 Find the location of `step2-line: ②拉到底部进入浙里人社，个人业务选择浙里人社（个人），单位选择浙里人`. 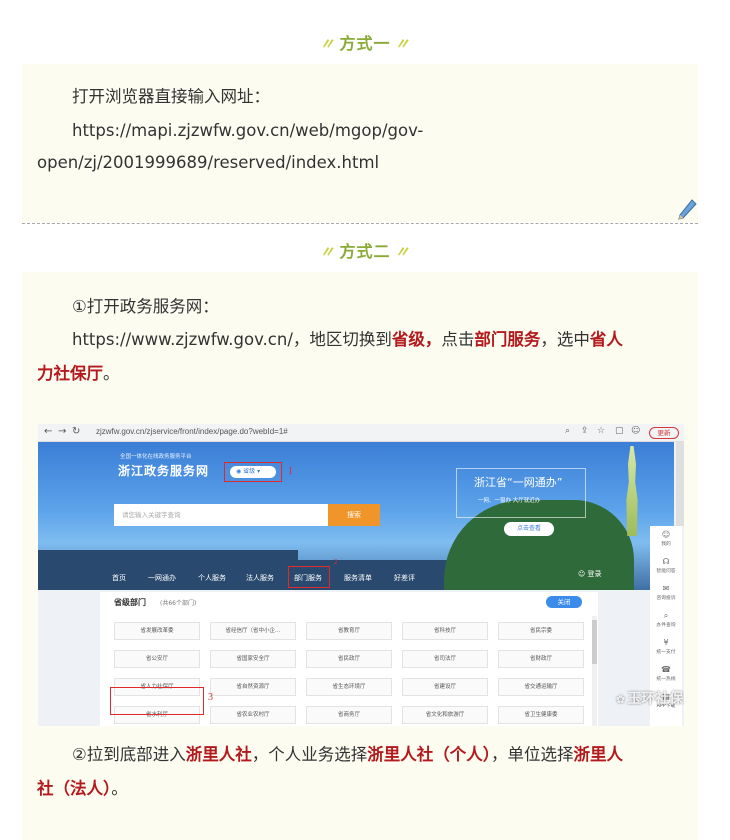

step2-line: ②拉到底部进入浙里人社，个人业务选择浙里人社（个人），单位选择浙里人 is located at coordinates (347, 755).